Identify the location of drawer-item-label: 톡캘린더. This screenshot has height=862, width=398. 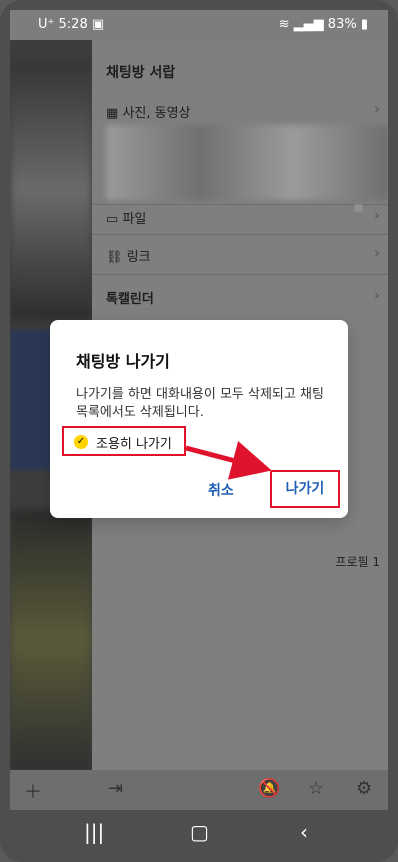
(130, 299).